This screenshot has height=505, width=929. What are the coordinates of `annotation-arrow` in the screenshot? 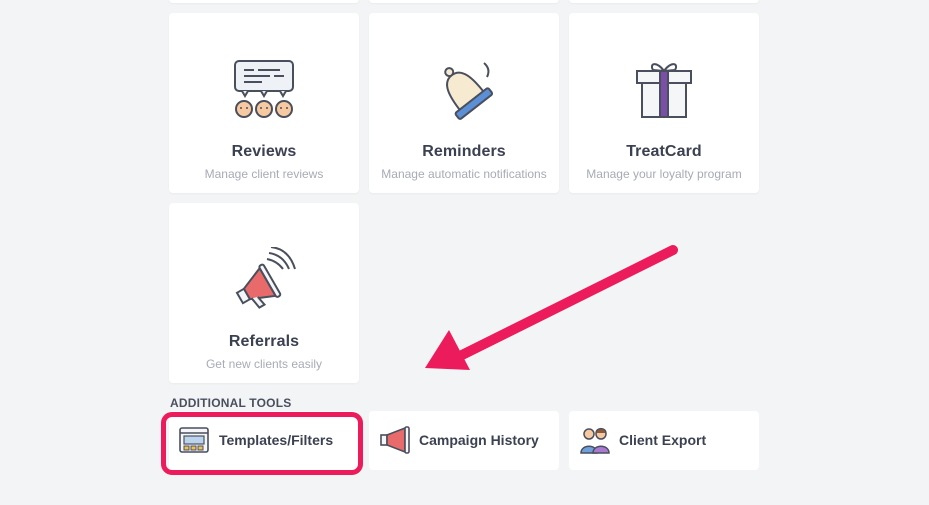 It's located at (551, 307).